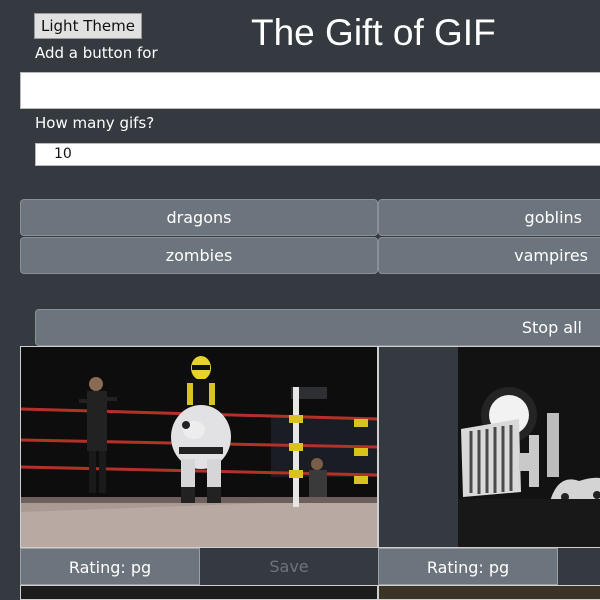 Image resolution: width=600 pixels, height=600 pixels. I want to click on page-title: The Gift of GIF, so click(373, 32).